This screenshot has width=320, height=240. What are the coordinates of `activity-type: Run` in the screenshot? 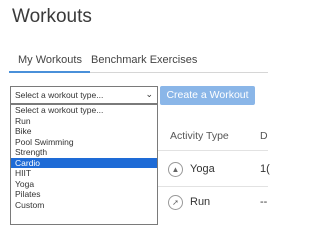 It's located at (200, 202).